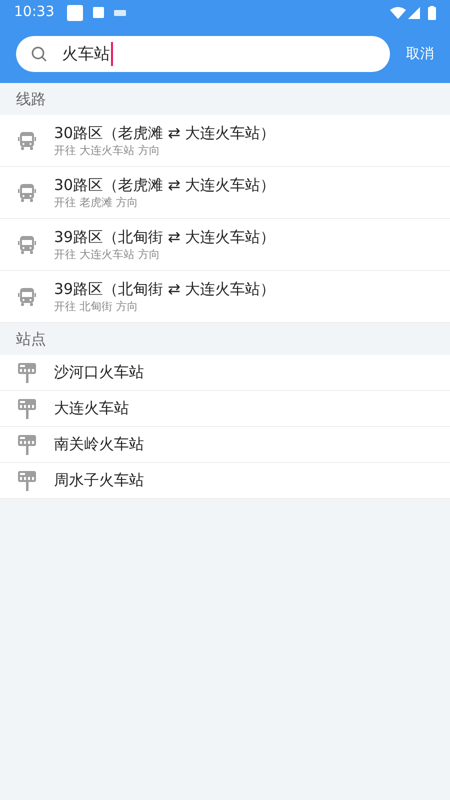 This screenshot has width=450, height=800. What do you see at coordinates (225, 373) in the screenshot?
I see `stop-list-item: 沙河口火车站` at bounding box center [225, 373].